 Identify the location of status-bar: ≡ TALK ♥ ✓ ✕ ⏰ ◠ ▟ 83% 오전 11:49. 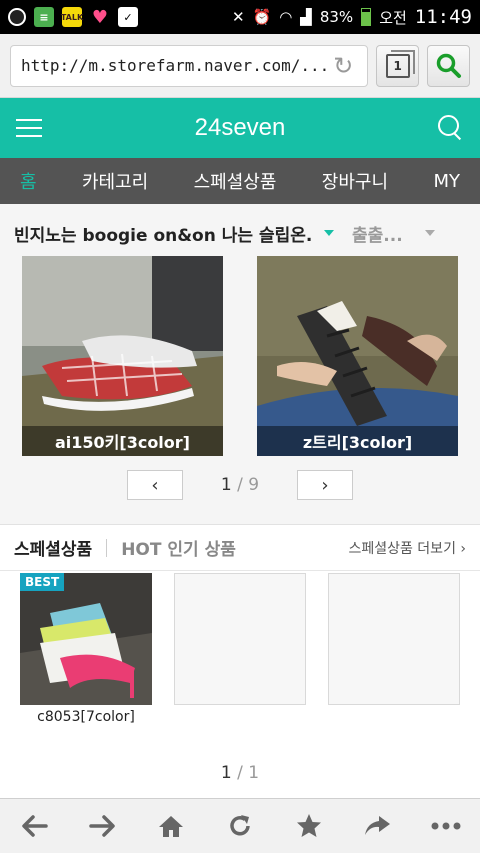
(240, 17).